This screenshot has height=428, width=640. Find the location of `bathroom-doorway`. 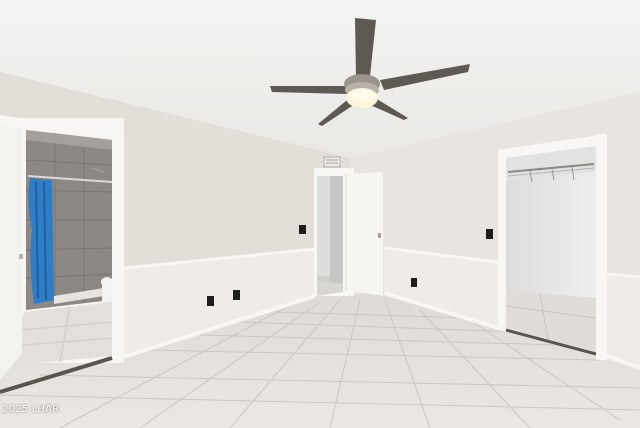

bathroom-doorway is located at coordinates (62, 254).